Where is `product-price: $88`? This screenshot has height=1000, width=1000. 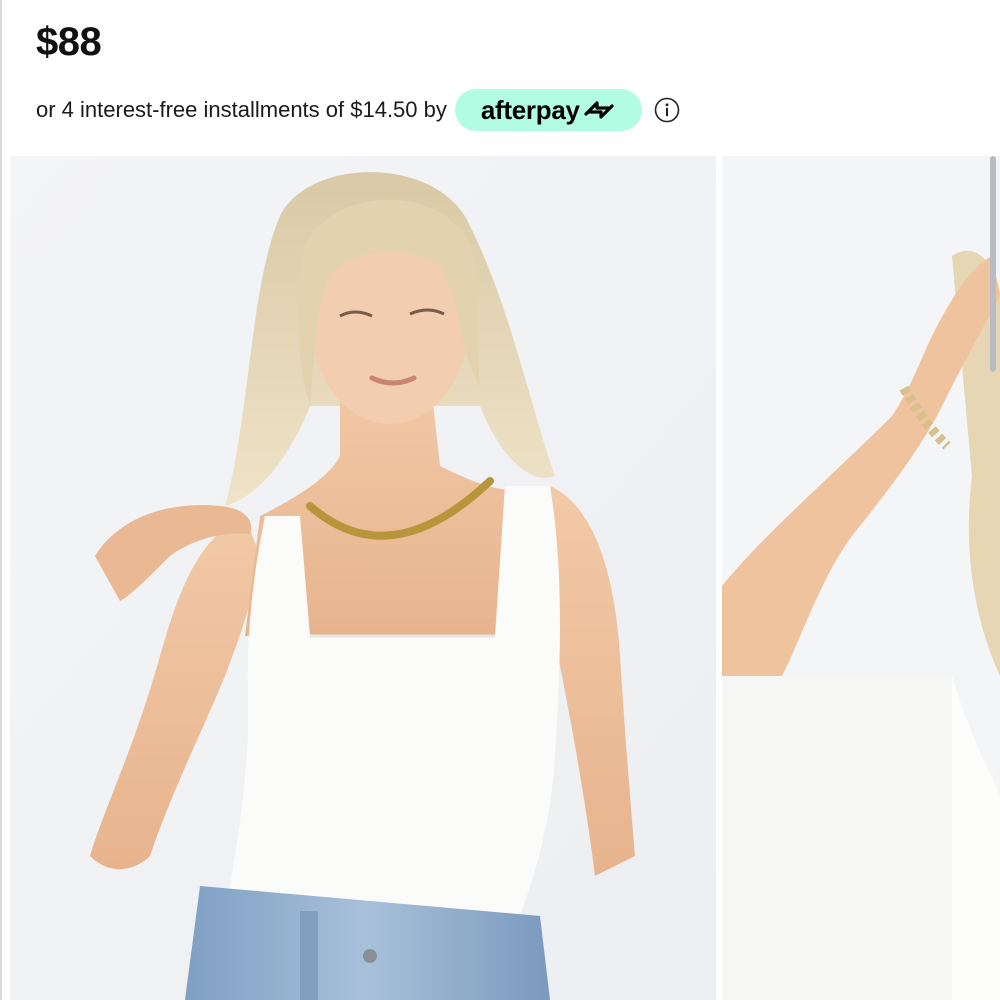 product-price: $88 is located at coordinates (69, 42).